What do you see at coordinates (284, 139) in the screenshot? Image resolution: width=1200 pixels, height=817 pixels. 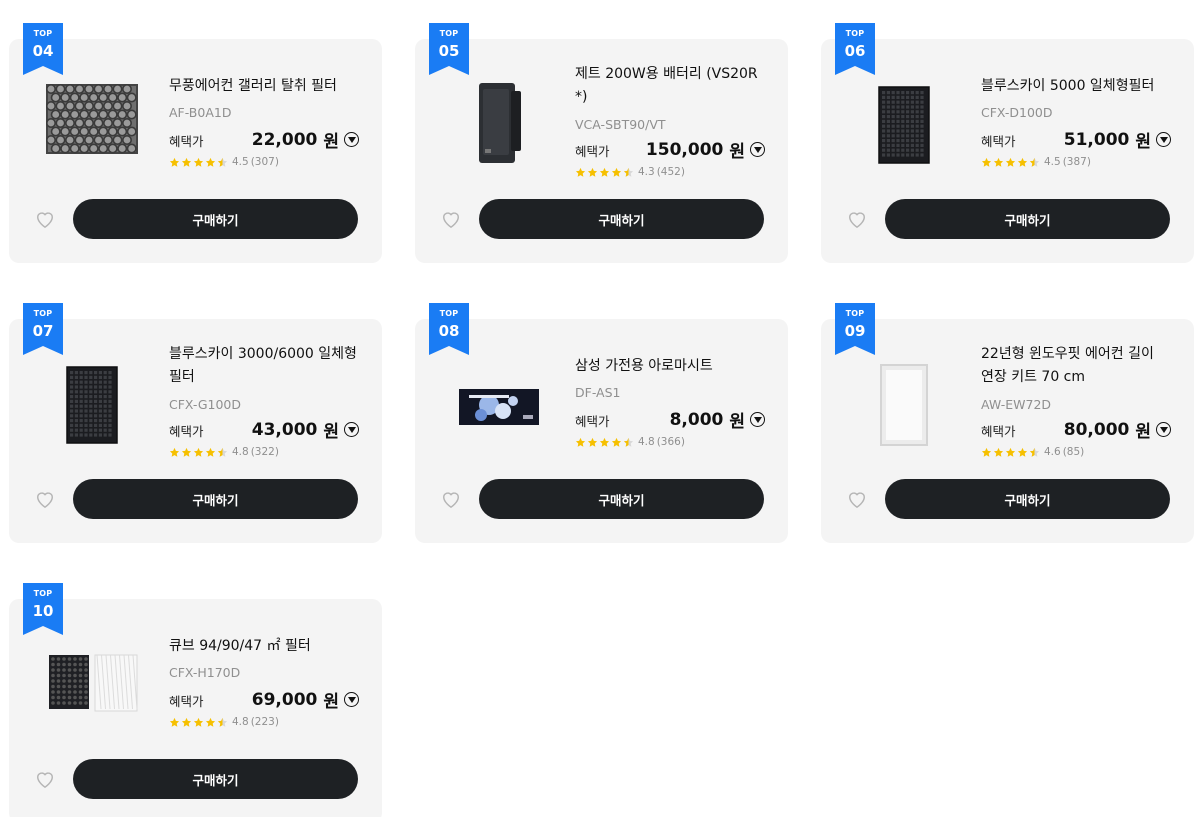 I see `price-value: 22,000` at bounding box center [284, 139].